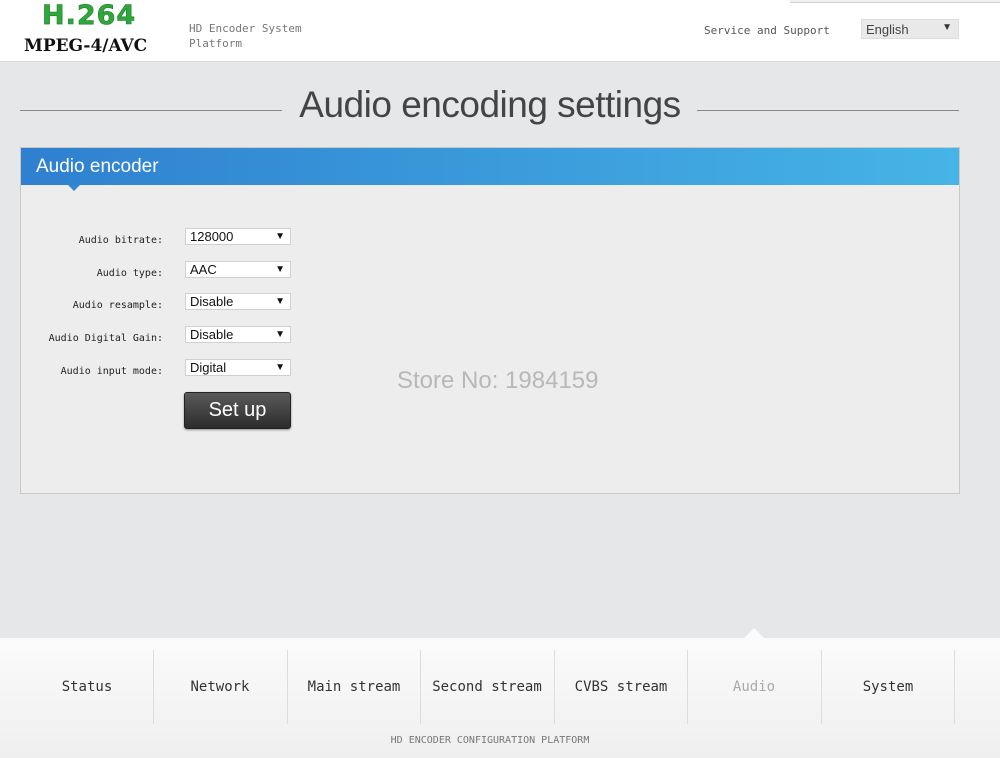 This screenshot has height=758, width=1000. What do you see at coordinates (767, 30) in the screenshot?
I see `service-support-link: Service and Support` at bounding box center [767, 30].